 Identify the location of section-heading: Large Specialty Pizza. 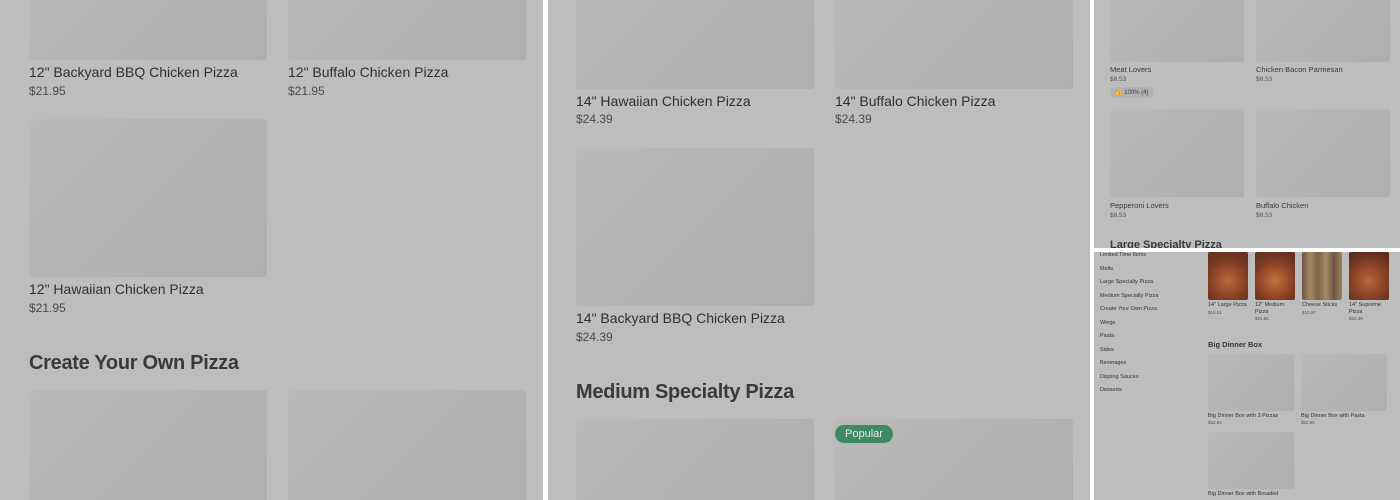
(1166, 243).